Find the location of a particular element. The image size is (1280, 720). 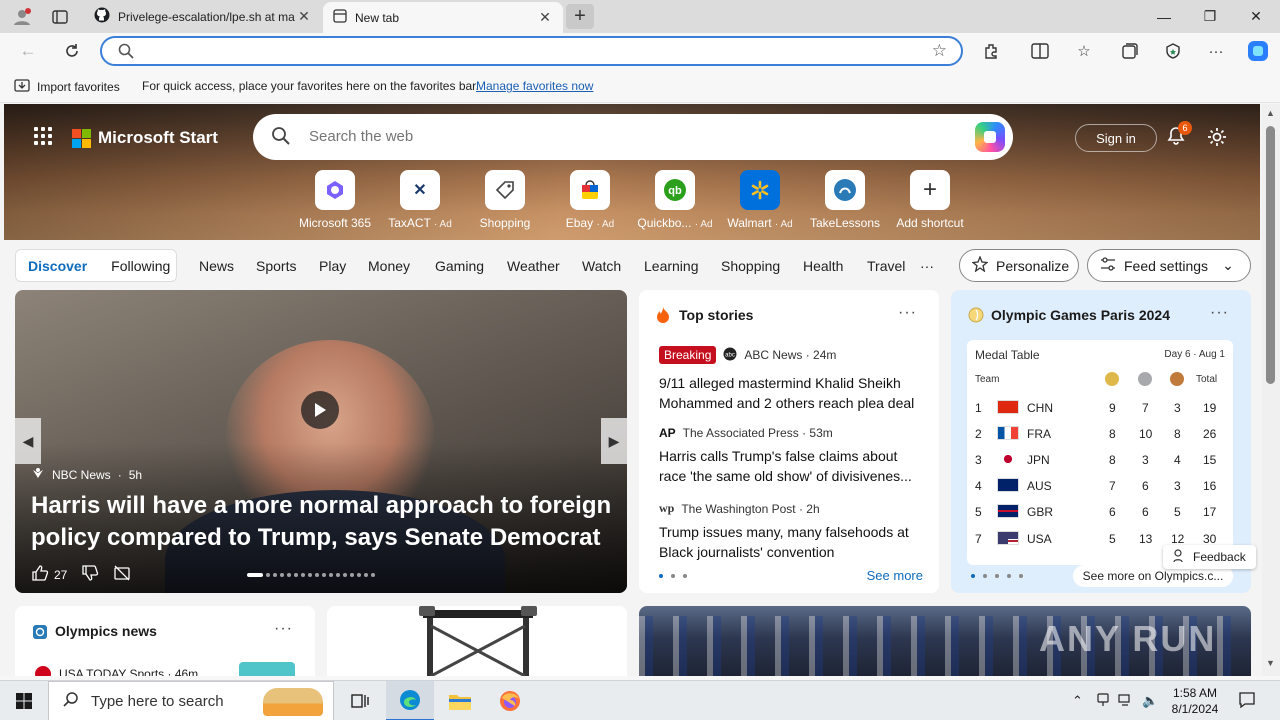

refresh-button is located at coordinates (72, 51).